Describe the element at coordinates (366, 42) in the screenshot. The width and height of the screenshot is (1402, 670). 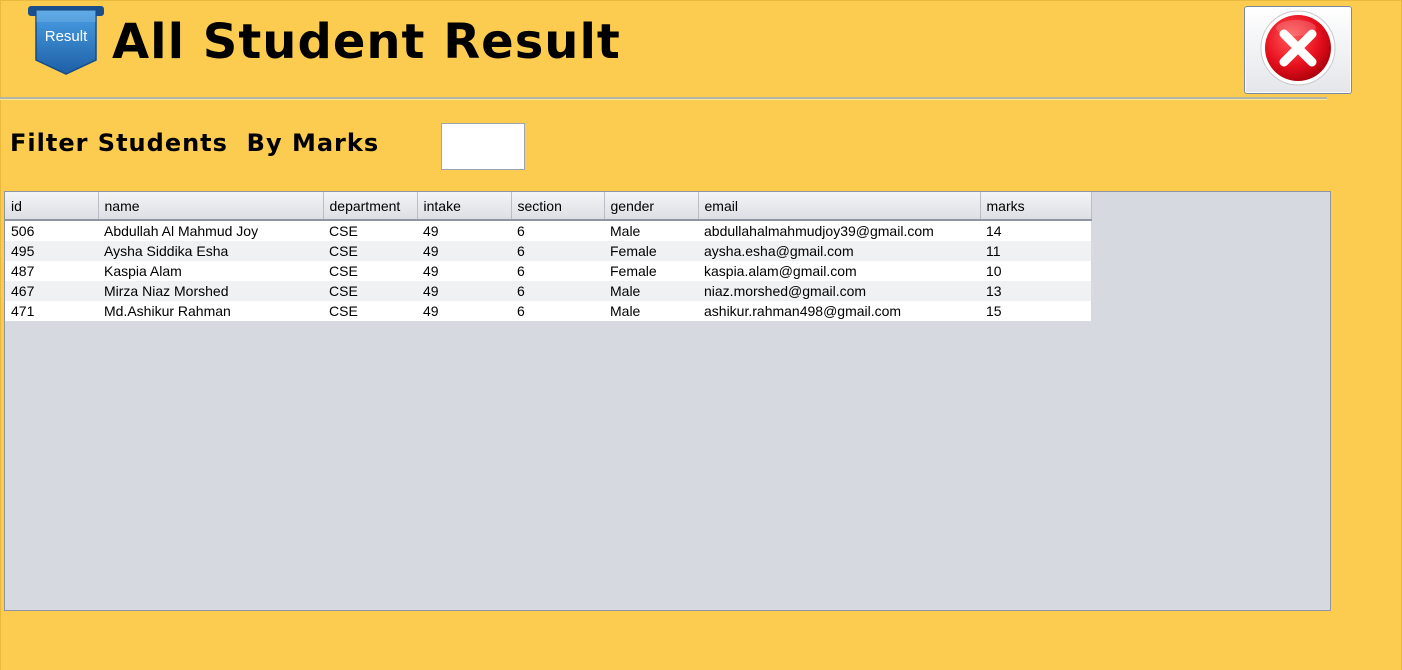
I see `page-title: All Student Result` at that location.